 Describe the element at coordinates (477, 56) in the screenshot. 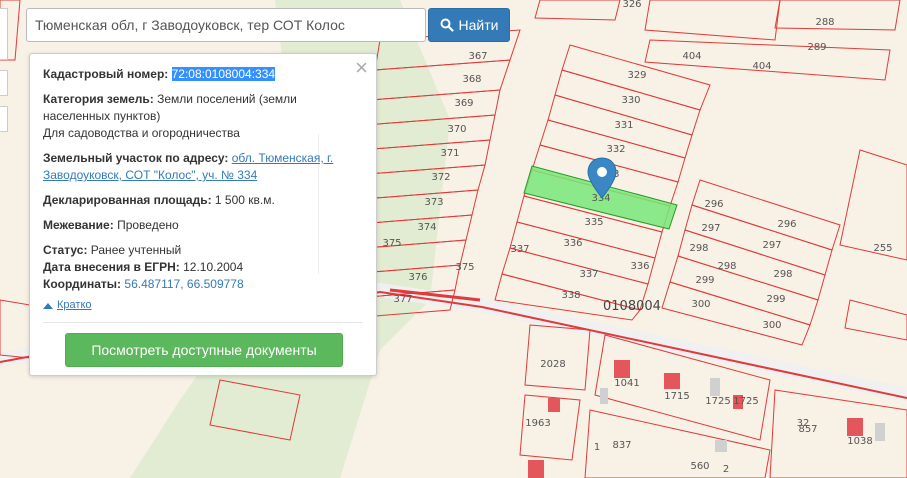

I see `plot-number: 367` at that location.